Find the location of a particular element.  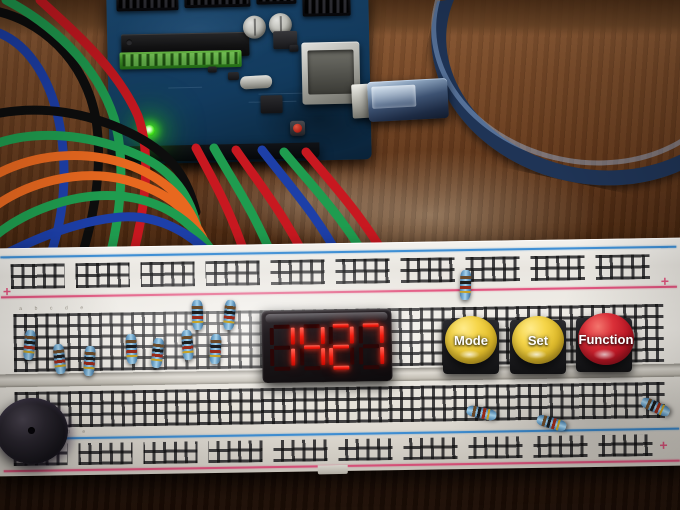

rail-plus-mark-topleft: + is located at coordinates (7, 291).